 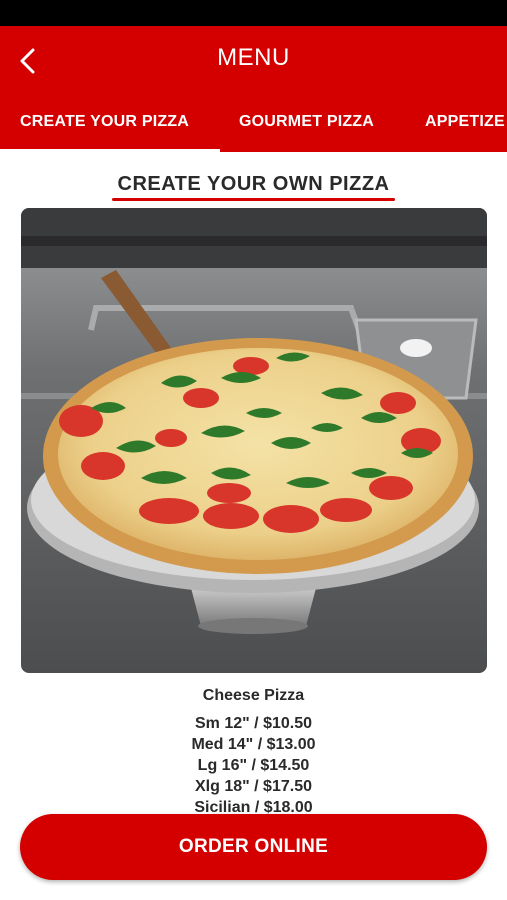 I want to click on price-small: Sm 12" / $10.50, so click(x=253, y=723).